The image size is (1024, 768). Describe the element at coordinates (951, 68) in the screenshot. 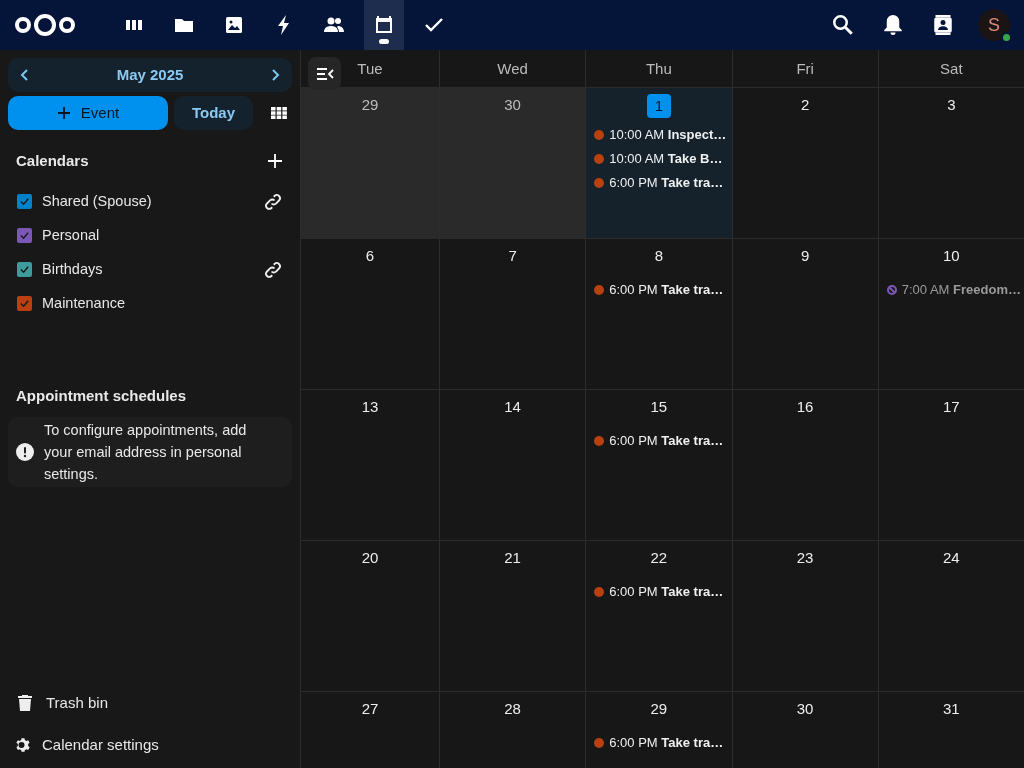

I see `weekday-header: Sat` at that location.